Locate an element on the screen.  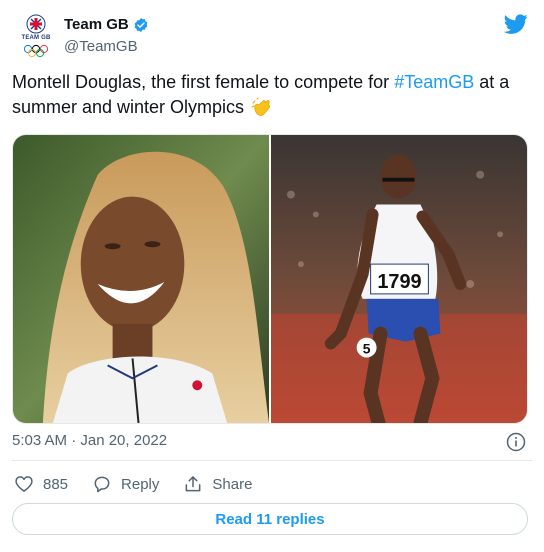
display-name-text: Team GB is located at coordinates (96, 24).